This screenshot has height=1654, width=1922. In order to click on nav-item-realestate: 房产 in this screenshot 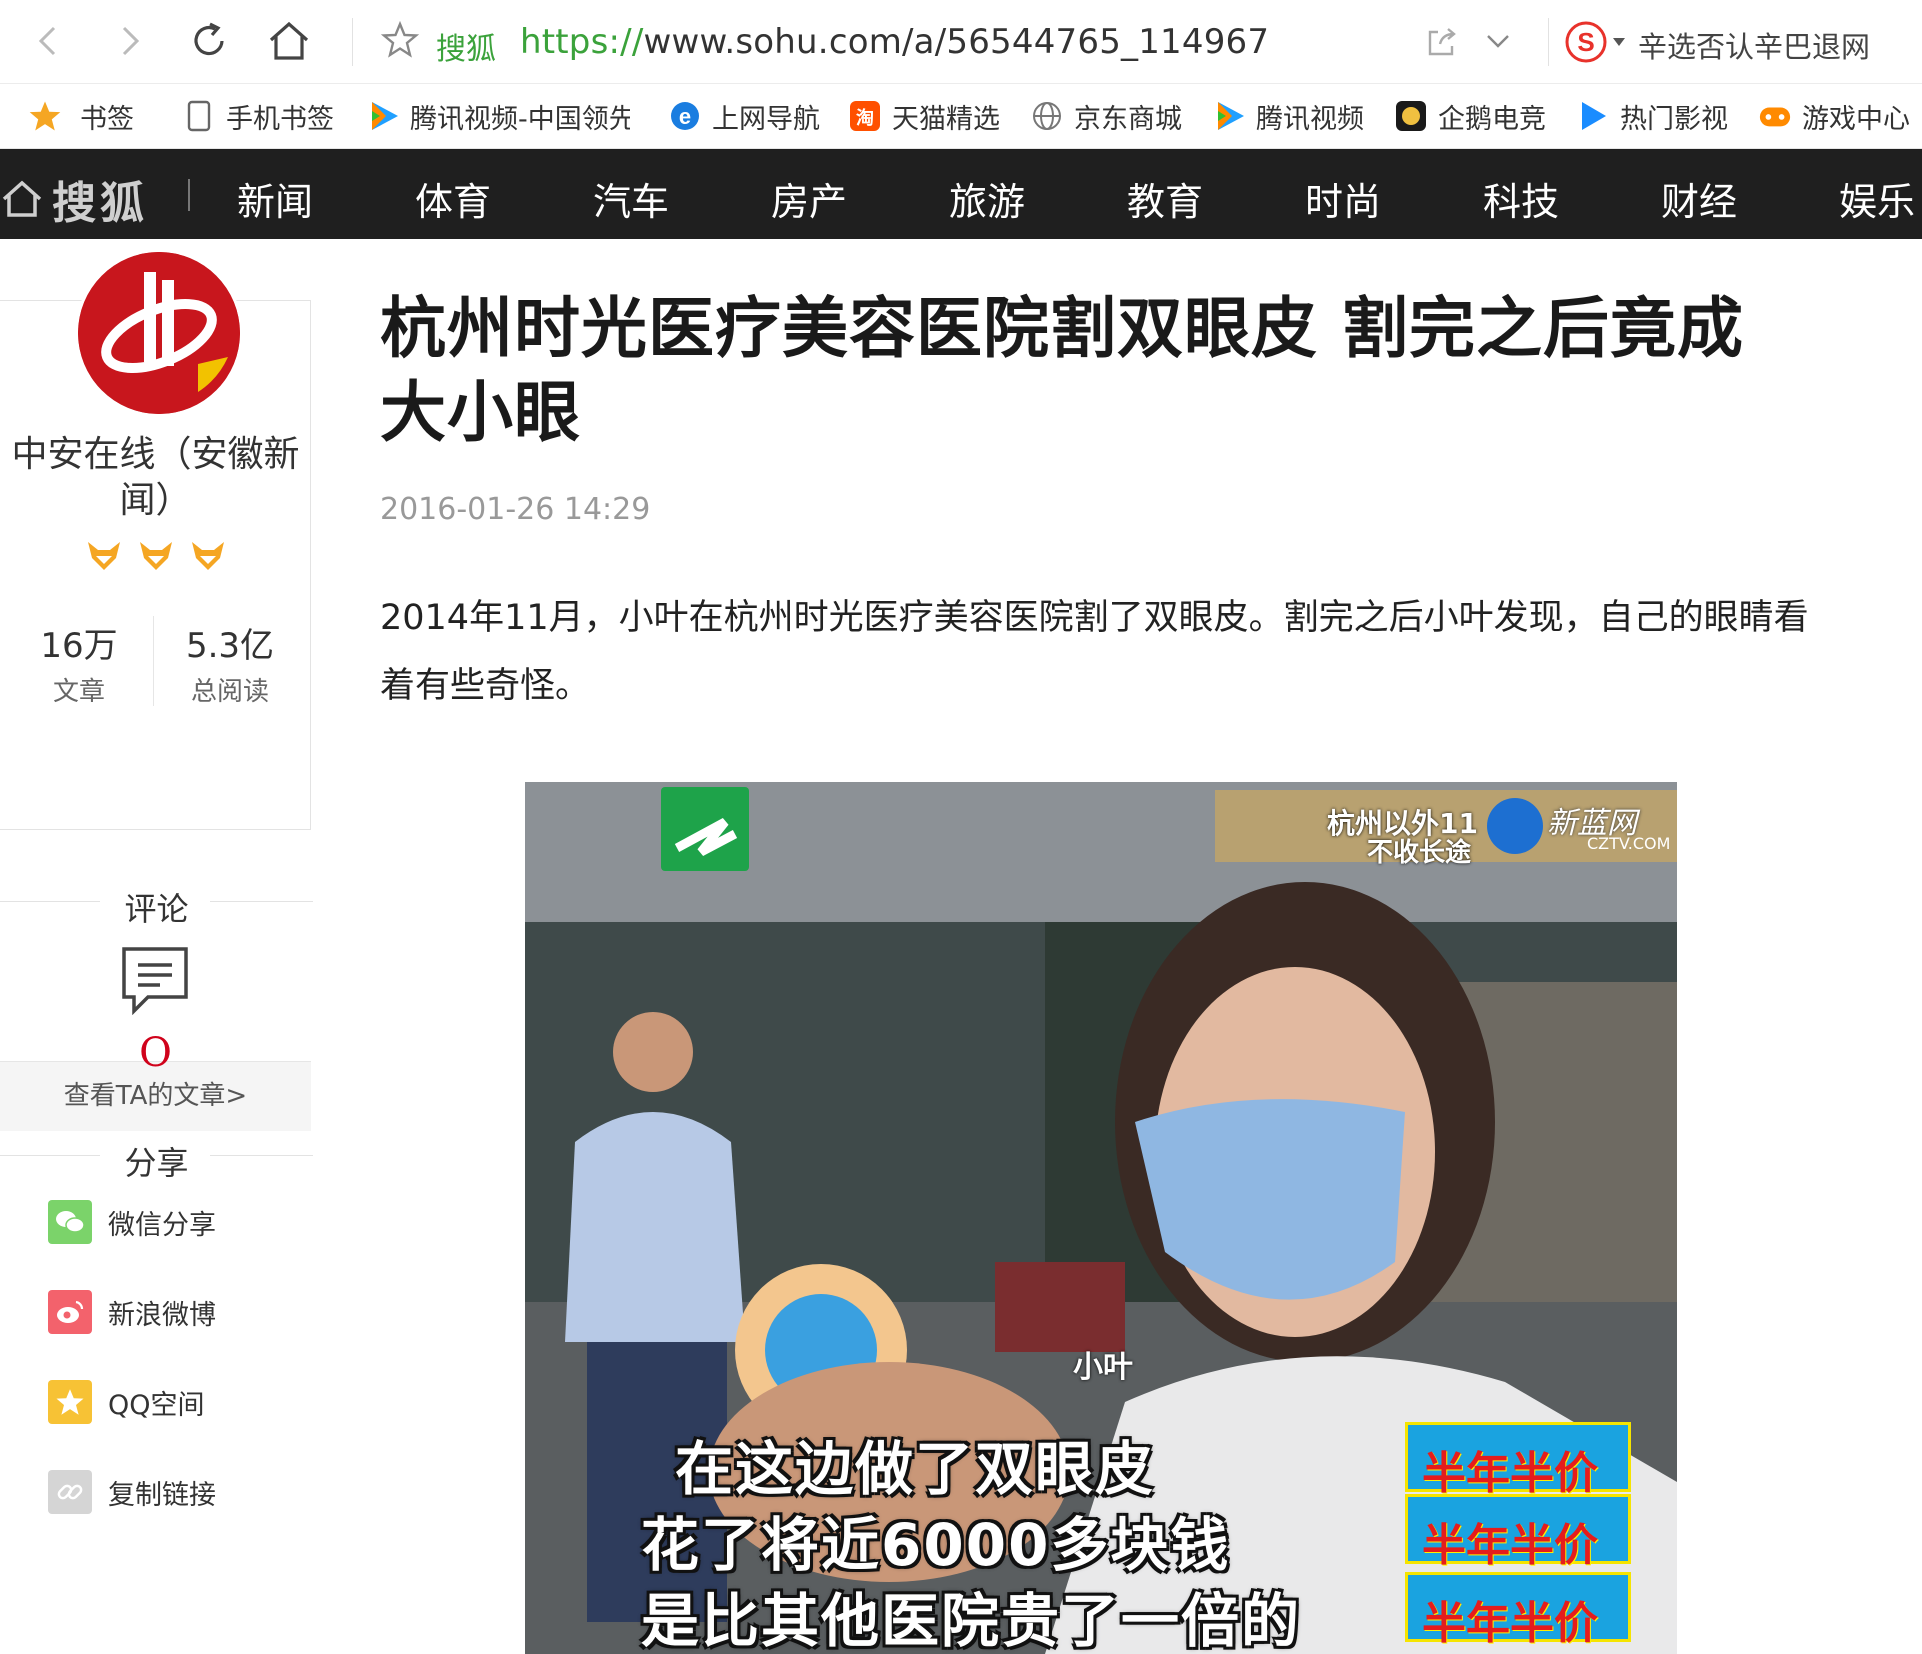, I will do `click(809, 198)`.